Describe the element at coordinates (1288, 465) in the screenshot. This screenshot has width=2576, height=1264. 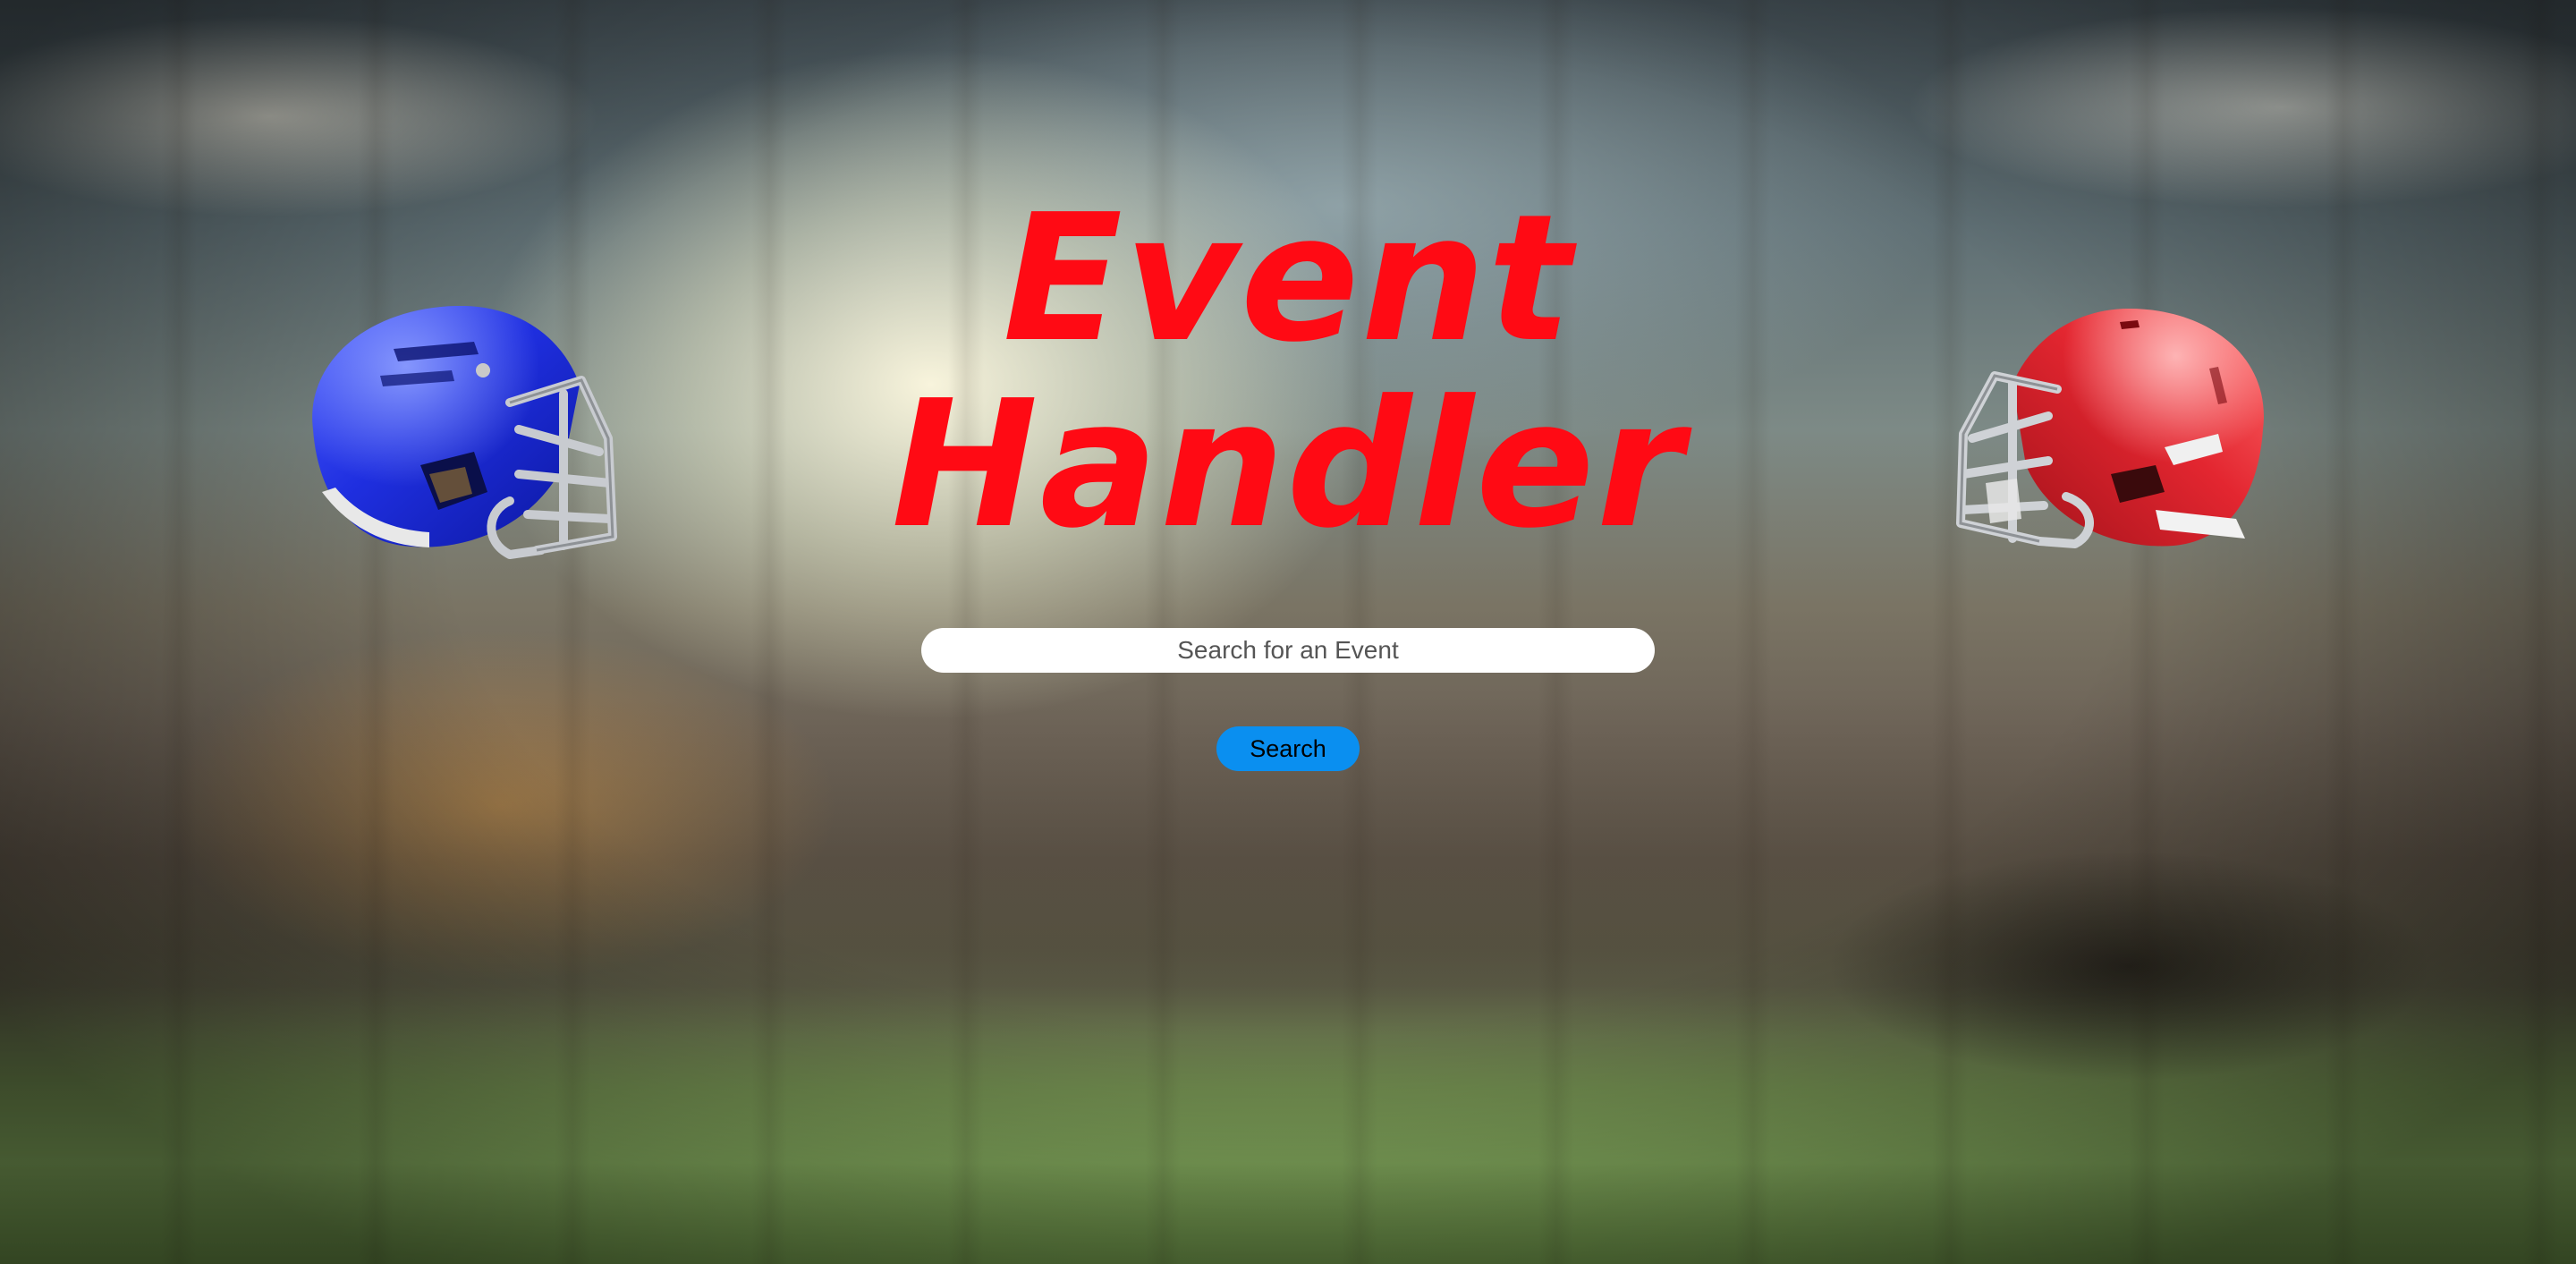
I see `app-title-line-2: Handler` at that location.